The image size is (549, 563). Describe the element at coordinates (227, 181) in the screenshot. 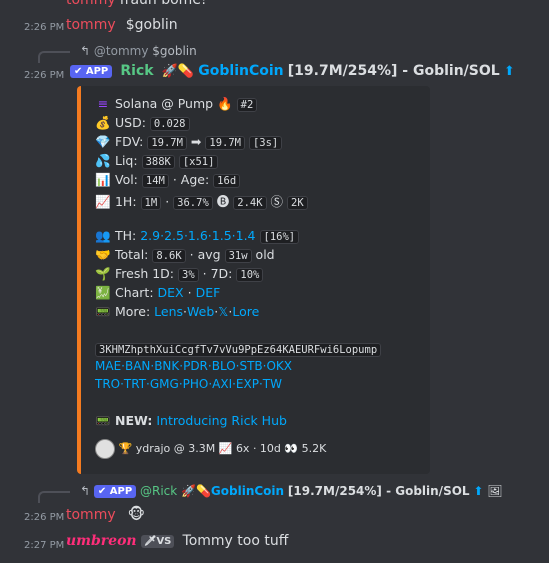

I see `age-value: 16d` at that location.